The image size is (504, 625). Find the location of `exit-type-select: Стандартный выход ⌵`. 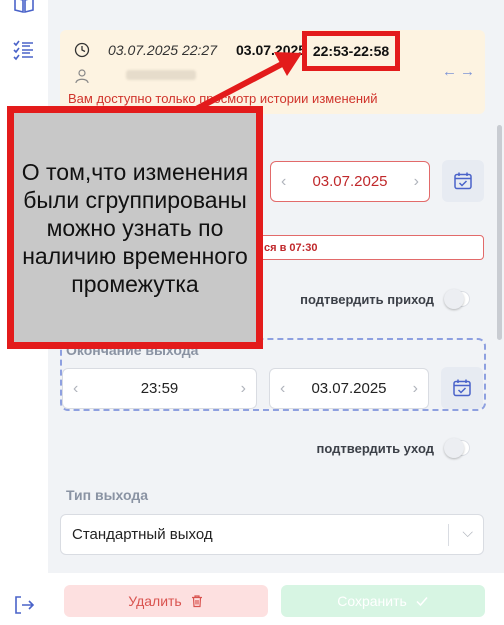

exit-type-select: Стандартный выход ⌵ is located at coordinates (272, 534).